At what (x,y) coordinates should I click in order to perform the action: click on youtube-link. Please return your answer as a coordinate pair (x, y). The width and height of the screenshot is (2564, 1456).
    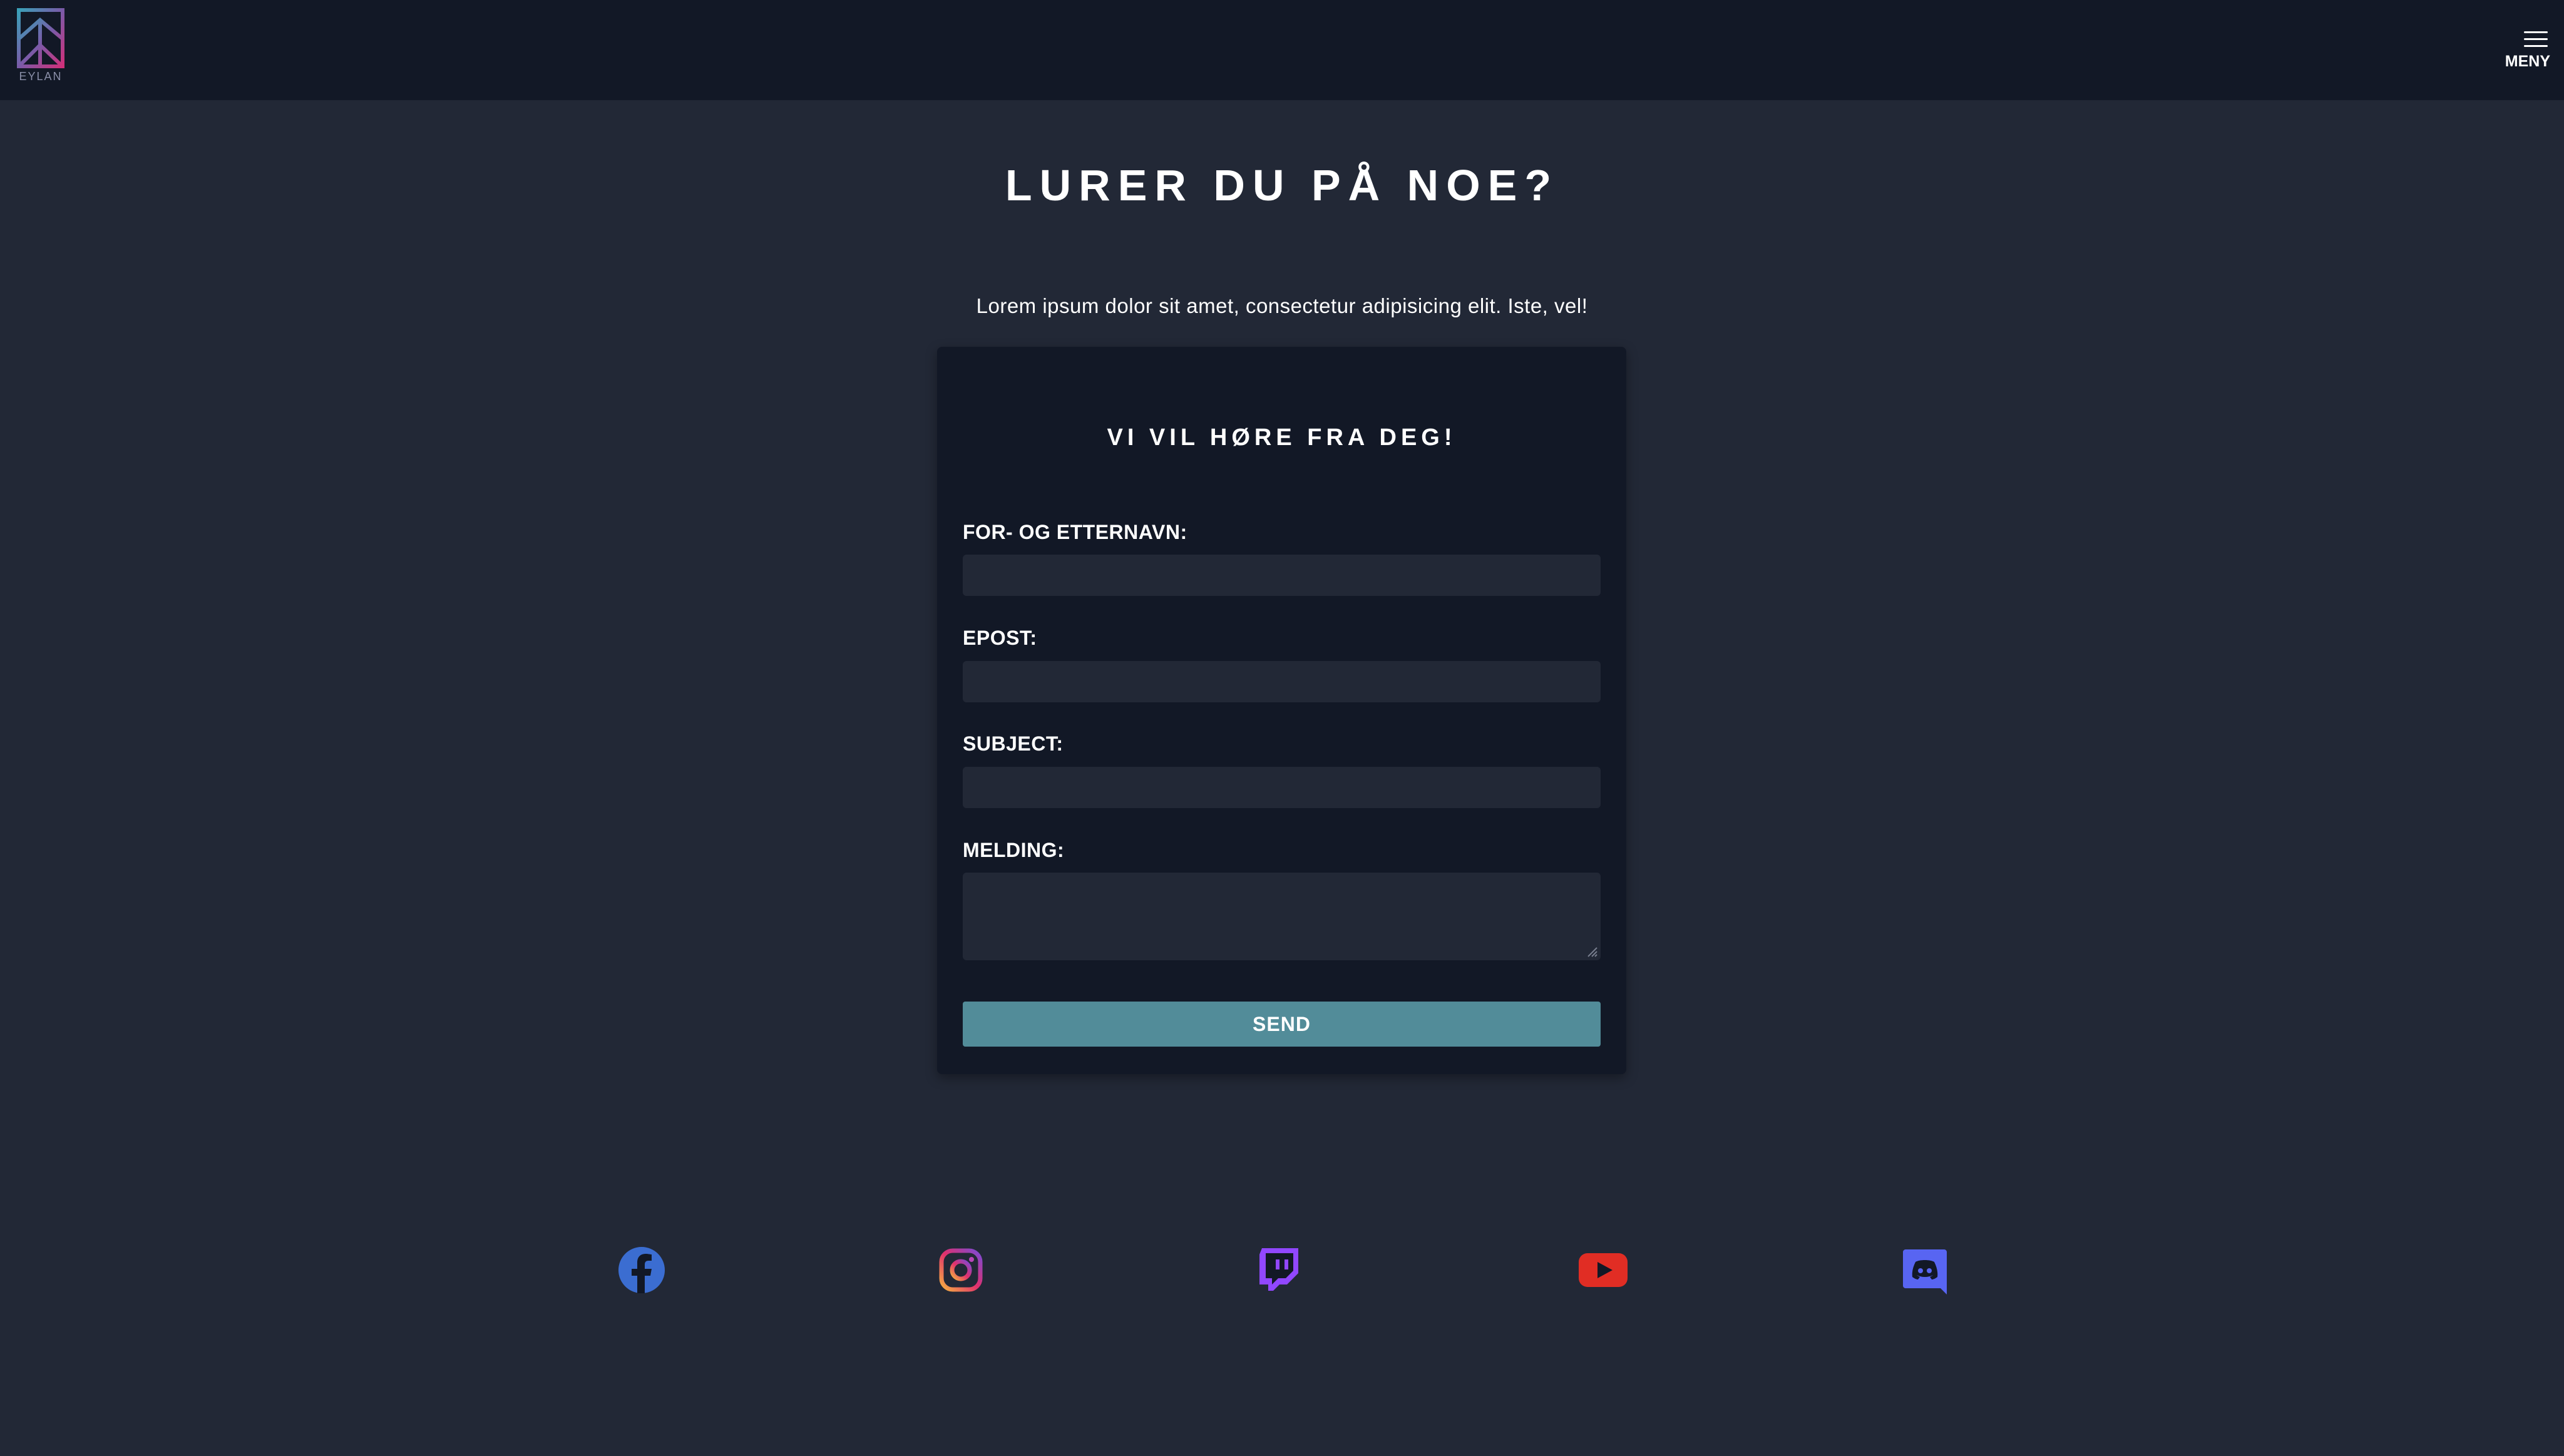
    Looking at the image, I should click on (1603, 1270).